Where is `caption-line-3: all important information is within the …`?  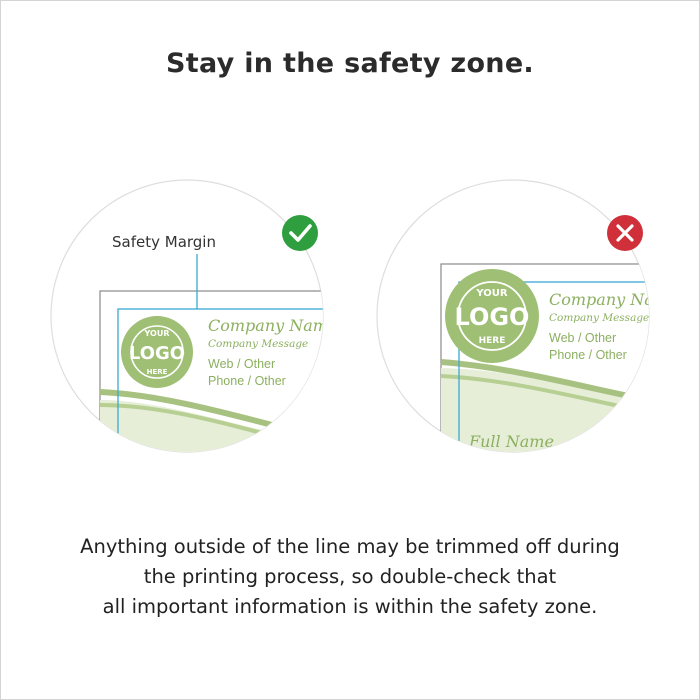
caption-line-3: all important information is within the … is located at coordinates (350, 606).